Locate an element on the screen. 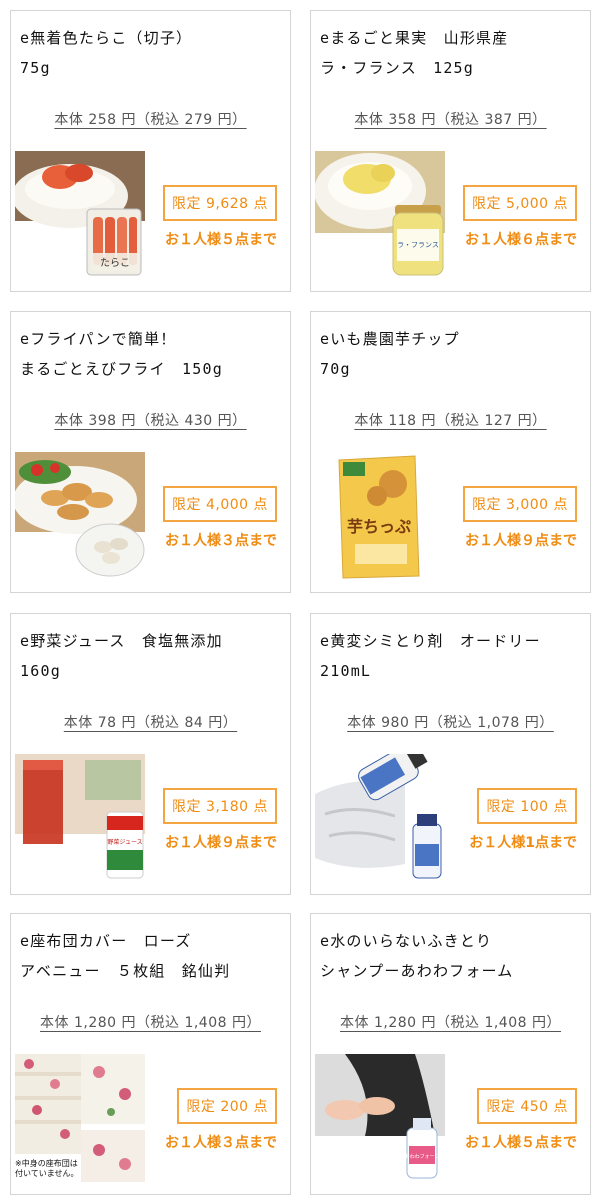  stock-limit-badge: 限定 4,000 点 is located at coordinates (220, 504).